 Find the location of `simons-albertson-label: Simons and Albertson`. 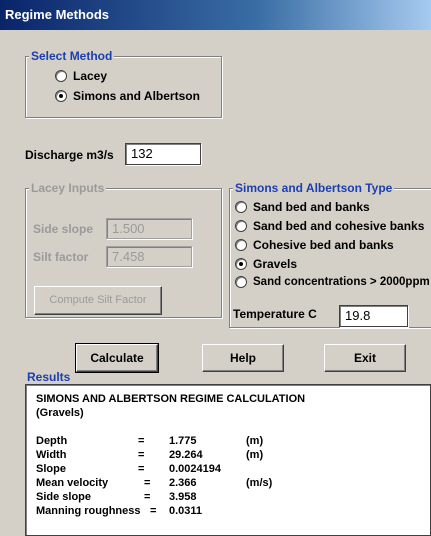

simons-albertson-label: Simons and Albertson is located at coordinates (136, 96).